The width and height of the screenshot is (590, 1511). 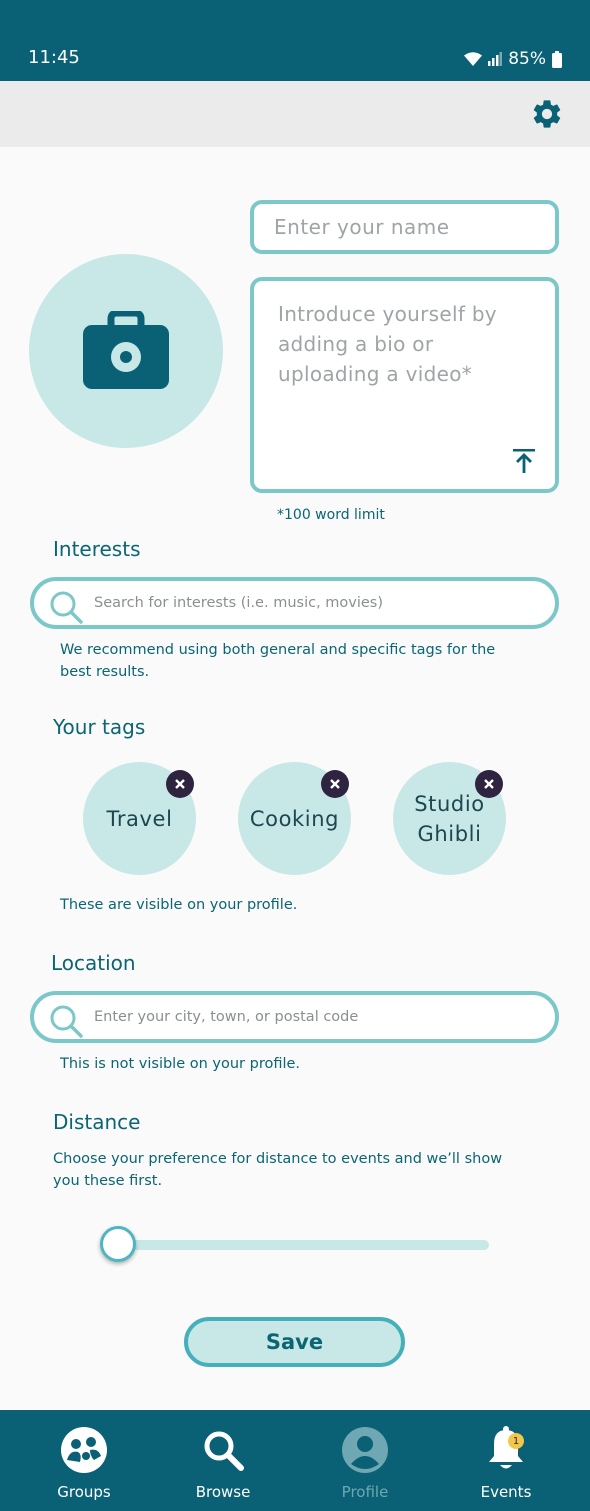 What do you see at coordinates (547, 114) in the screenshot?
I see `gear-icon` at bounding box center [547, 114].